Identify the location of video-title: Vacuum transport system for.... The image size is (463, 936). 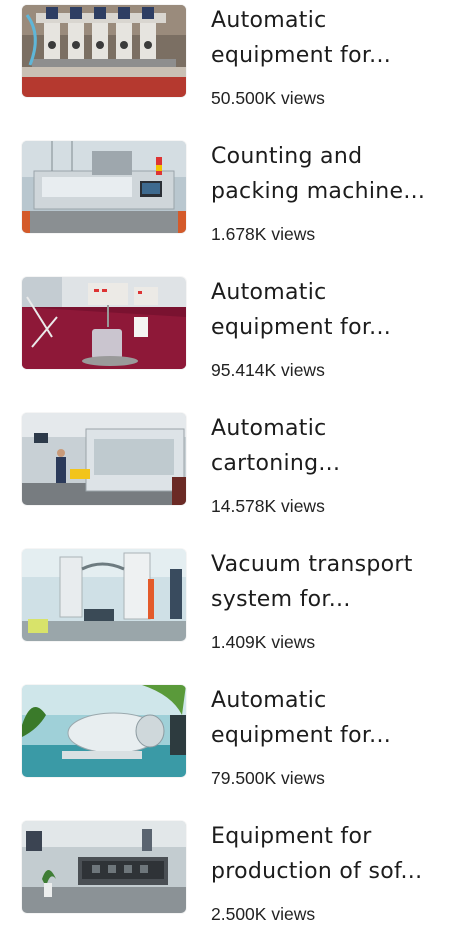
(331, 582).